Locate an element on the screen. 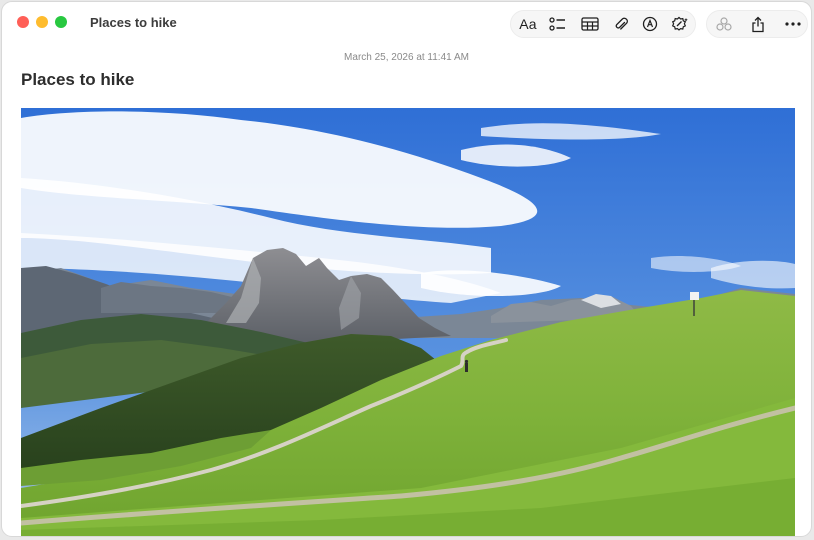 The image size is (814, 540). format-toolbar-group: Aa is located at coordinates (603, 24).